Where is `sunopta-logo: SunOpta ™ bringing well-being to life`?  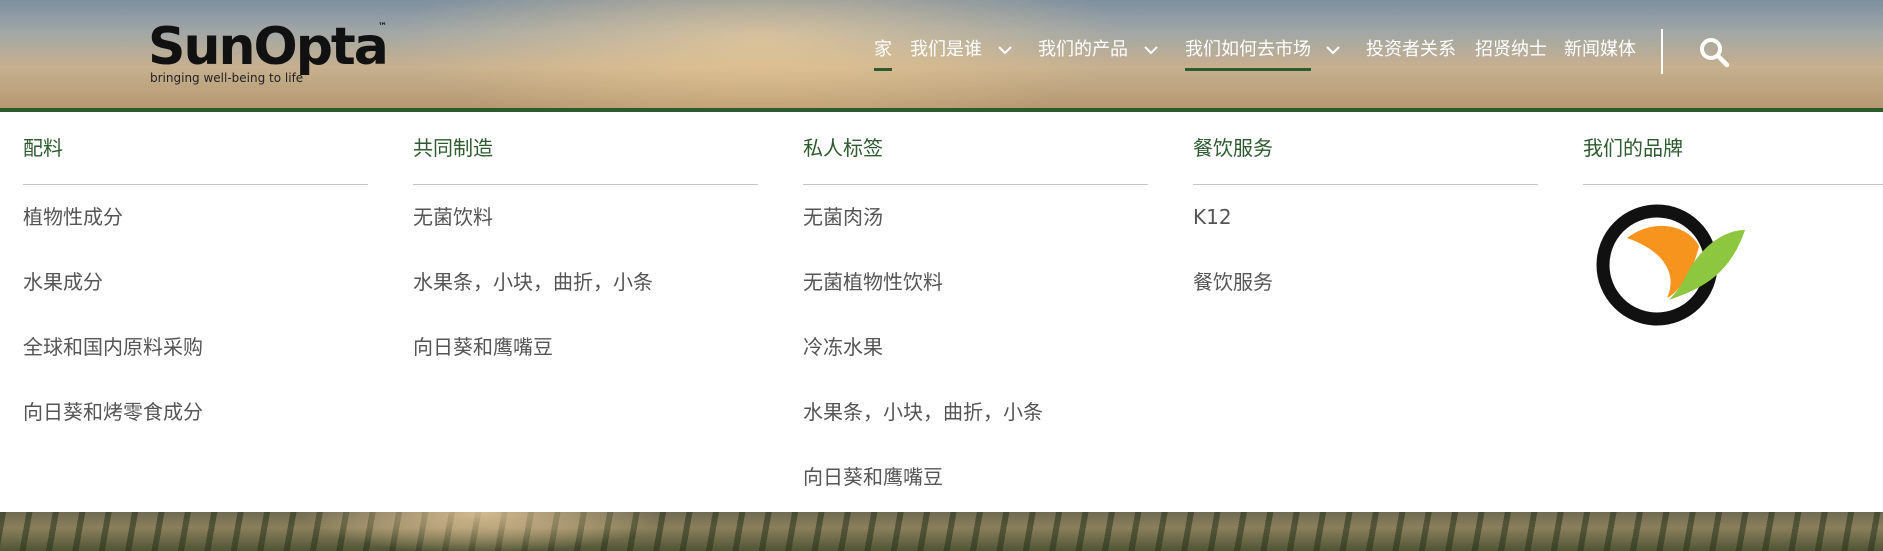
sunopta-logo: SunOpta ™ bringing well-being to life is located at coordinates (273, 54).